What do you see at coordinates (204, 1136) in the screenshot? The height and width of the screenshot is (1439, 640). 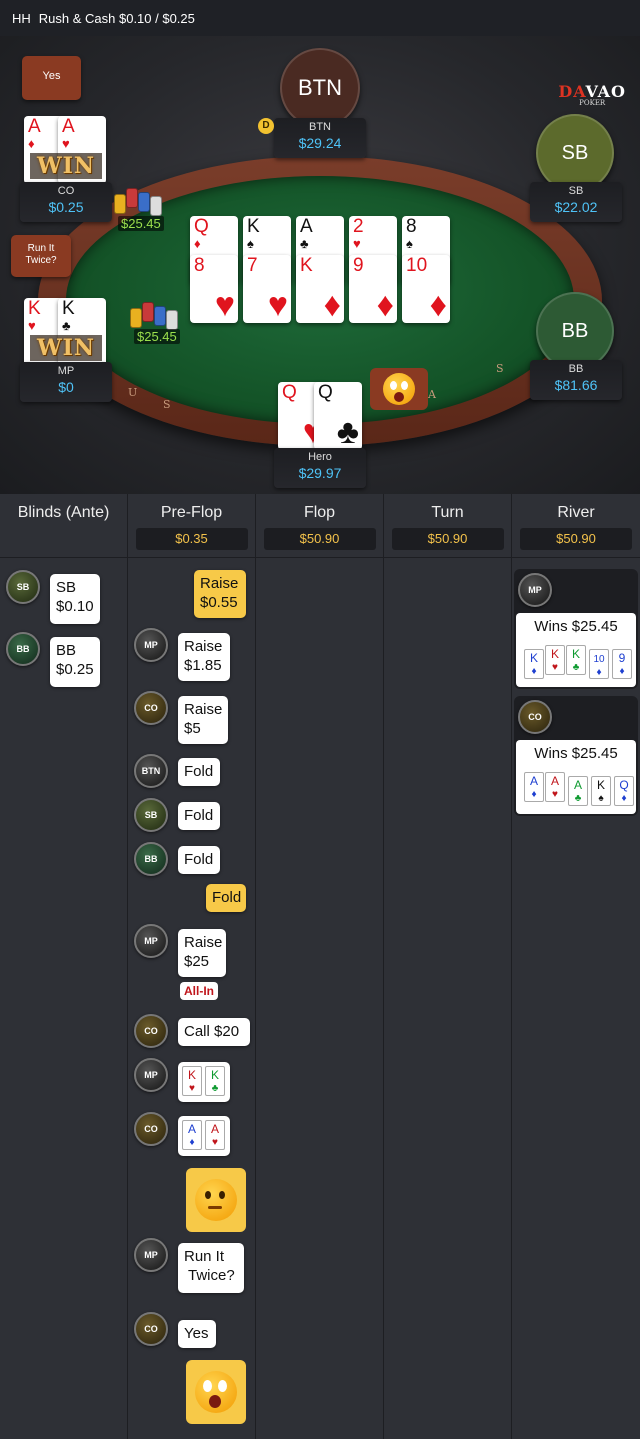 I see `shown-cards-bubble: A ♦ A ♥` at bounding box center [204, 1136].